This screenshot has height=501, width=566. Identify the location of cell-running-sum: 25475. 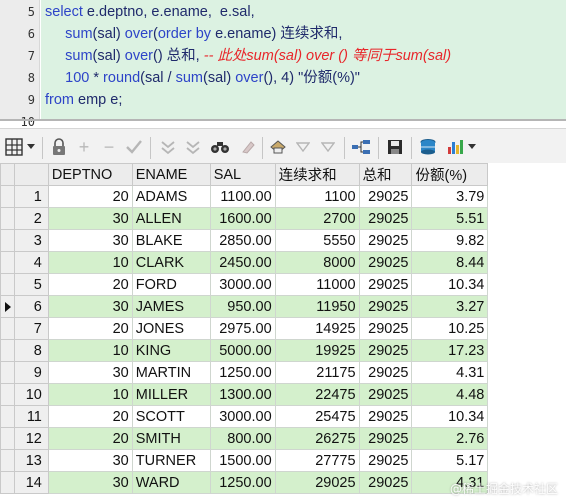
(317, 416).